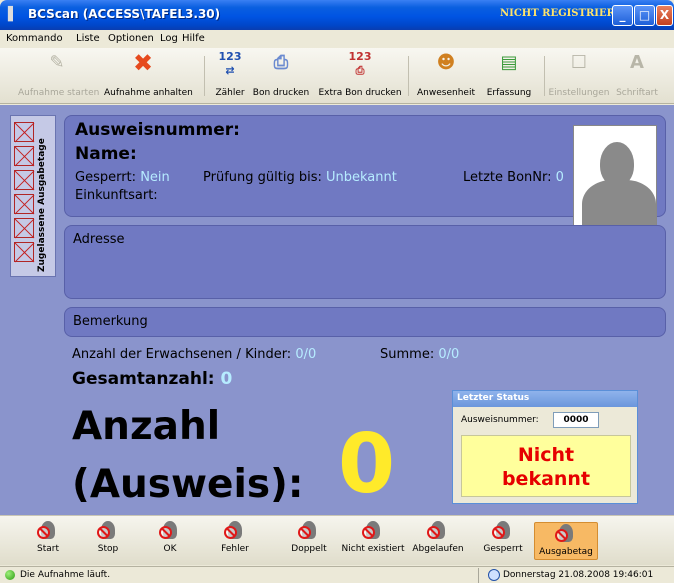 This screenshot has width=674, height=583. What do you see at coordinates (615, 177) in the screenshot?
I see `person-photo` at bounding box center [615, 177].